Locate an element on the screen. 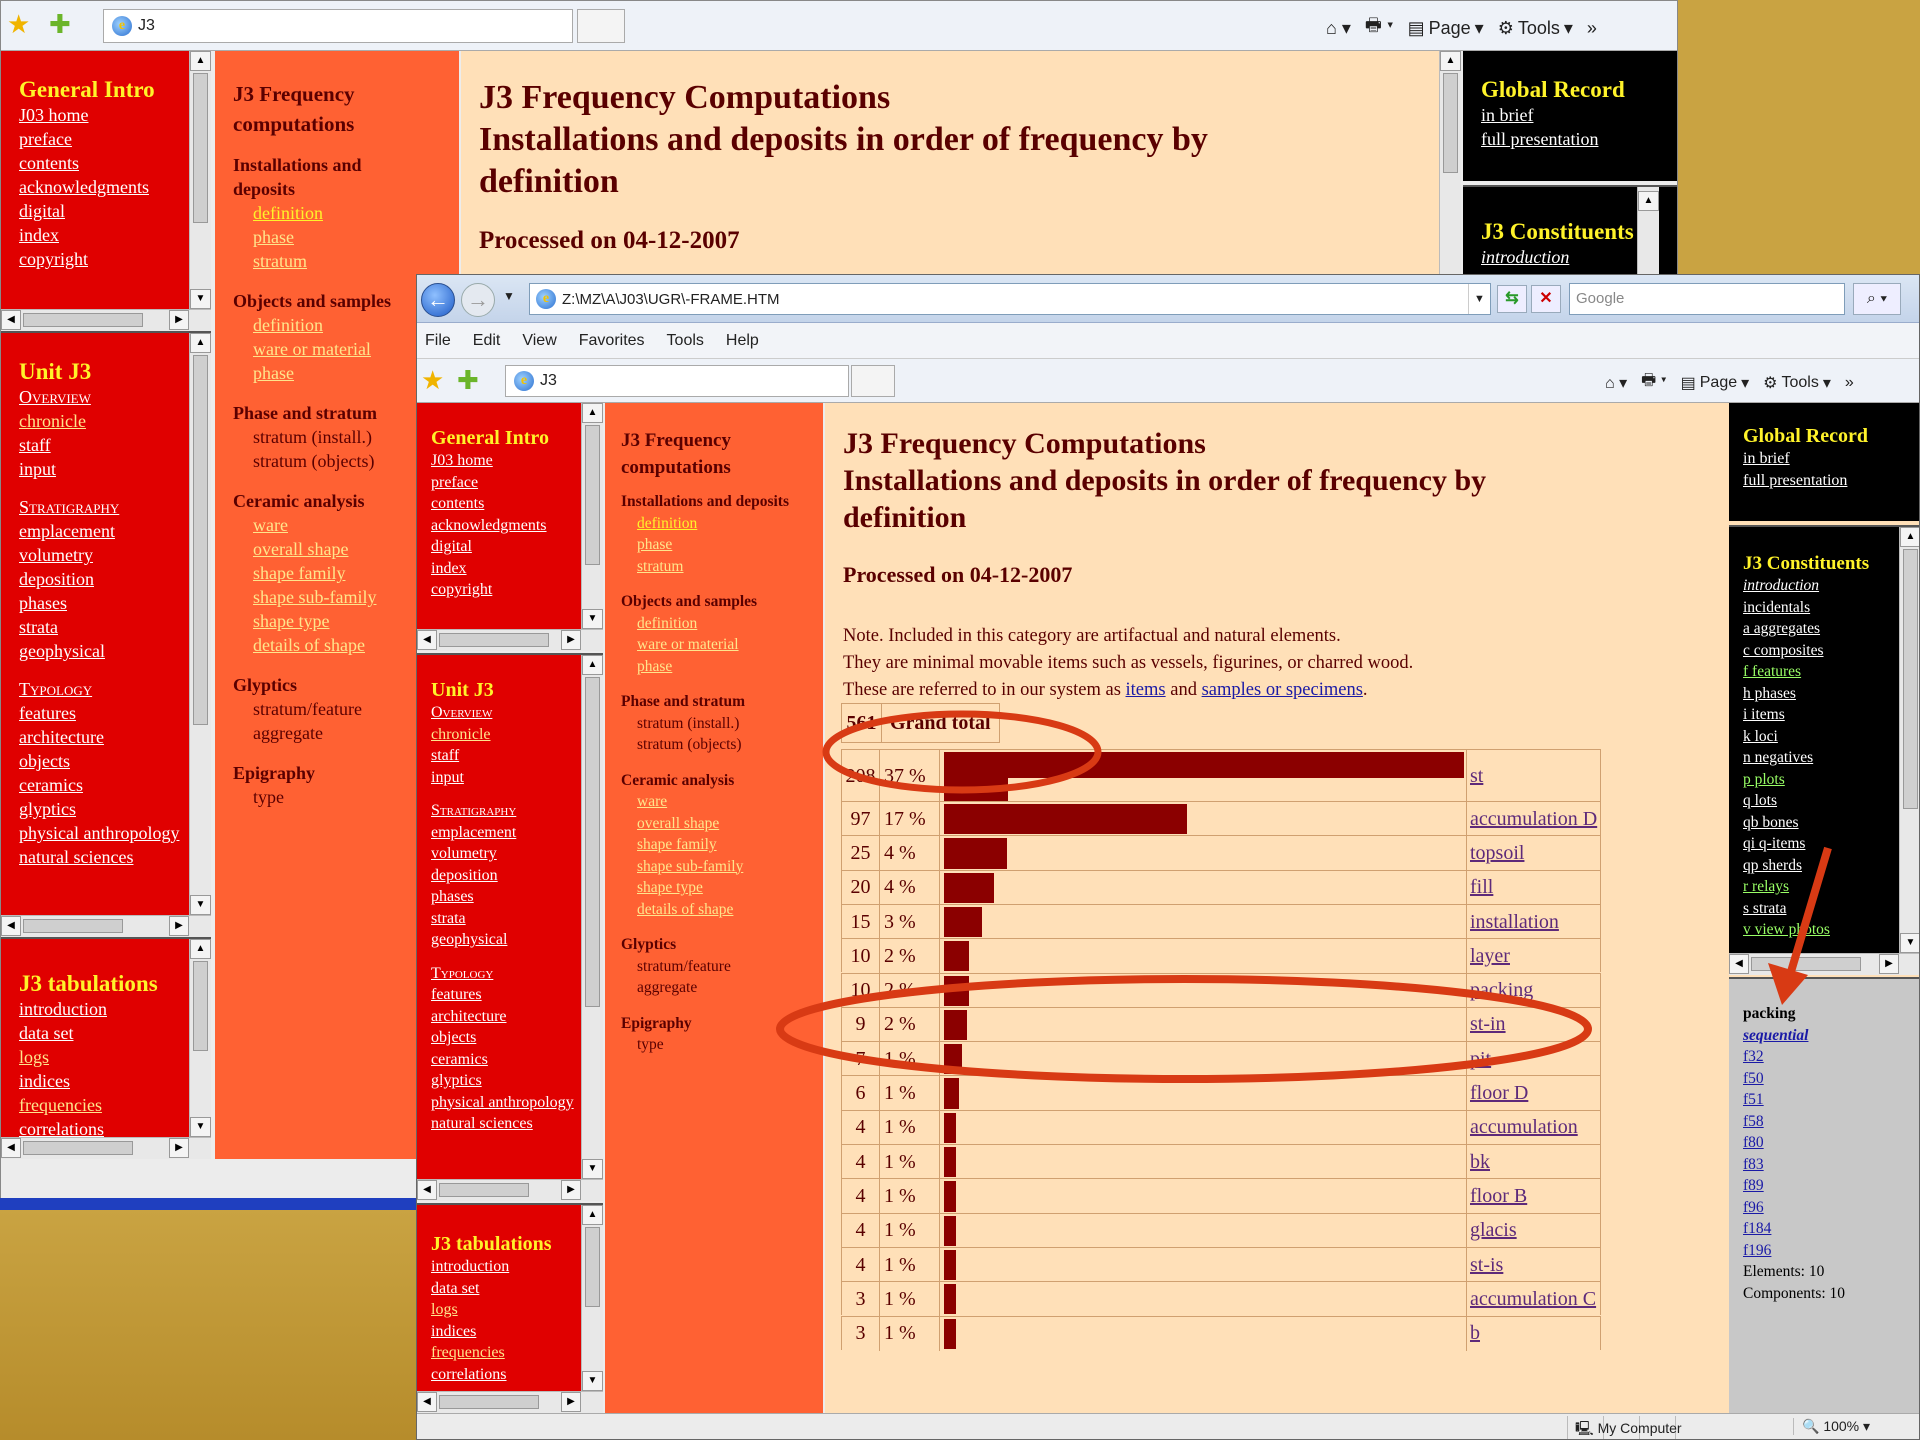 This screenshot has height=1440, width=1920. add-favorite-icon: ✚ is located at coordinates (468, 380).